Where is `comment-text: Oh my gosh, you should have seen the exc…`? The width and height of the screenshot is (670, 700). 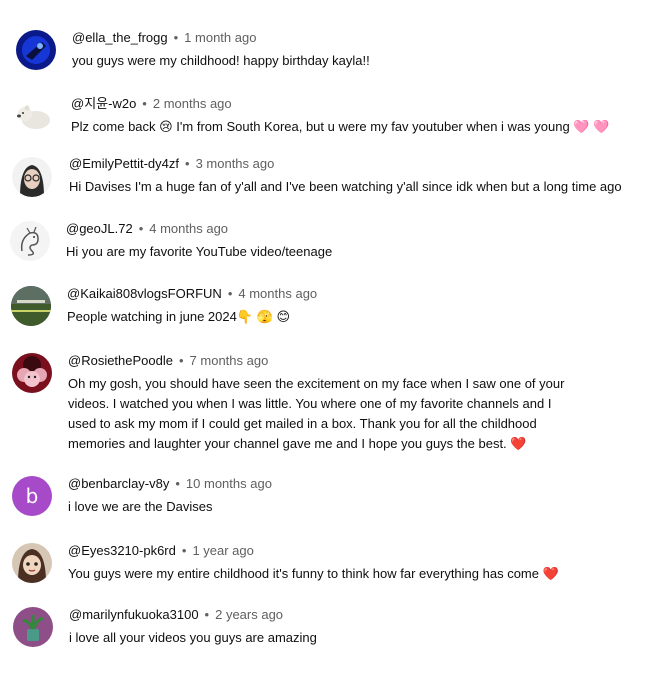 comment-text: Oh my gosh, you should have seen the exc… is located at coordinates (316, 413).